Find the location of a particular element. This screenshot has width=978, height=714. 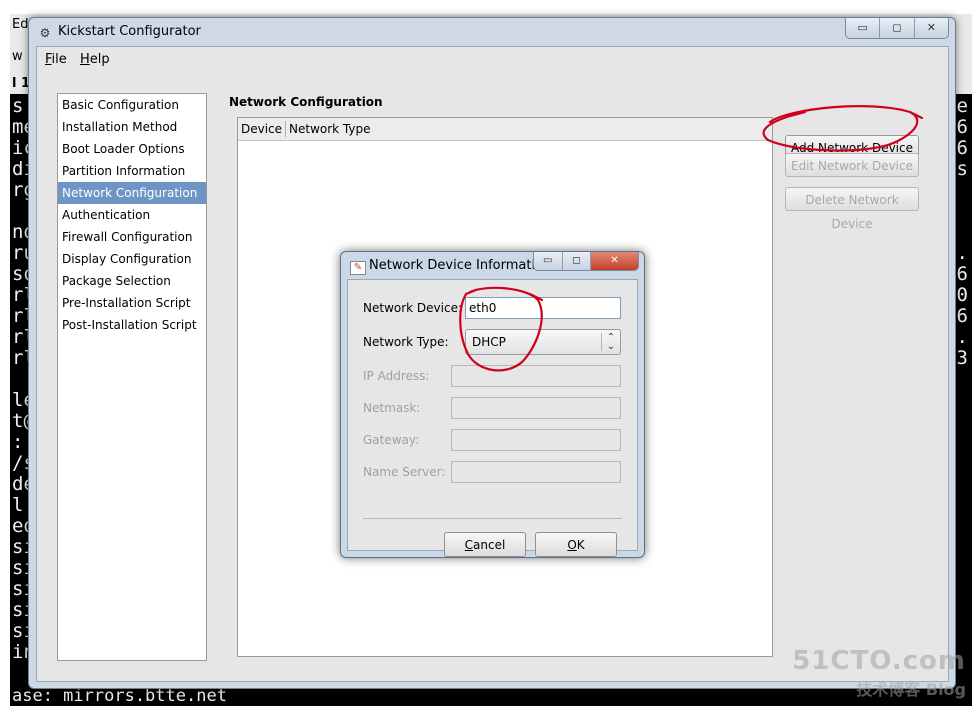

dialog-separator is located at coordinates (492, 518).